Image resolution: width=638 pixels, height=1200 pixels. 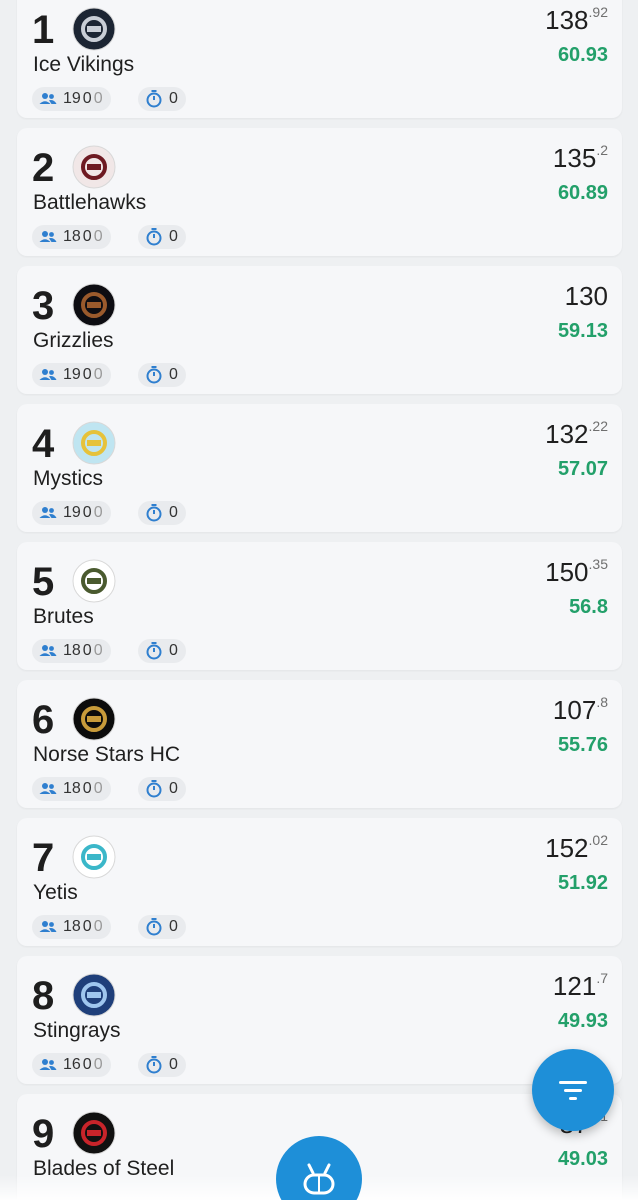 What do you see at coordinates (94, 1133) in the screenshot?
I see `blades-logo-icon` at bounding box center [94, 1133].